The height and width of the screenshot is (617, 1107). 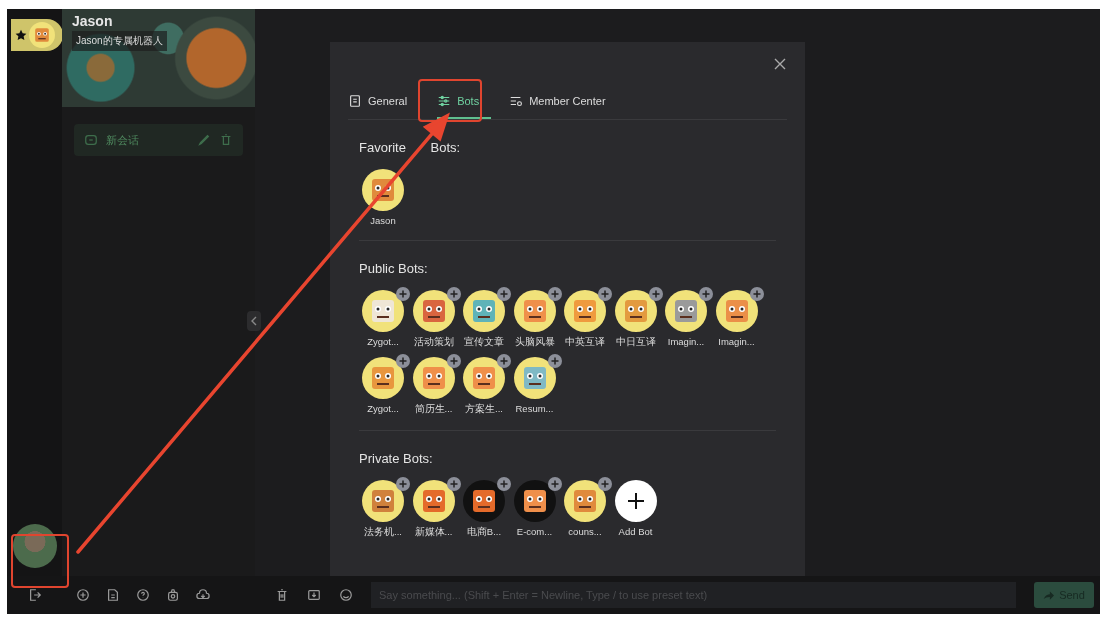 What do you see at coordinates (396, 458) in the screenshot?
I see `section-title: Private Bots:` at bounding box center [396, 458].